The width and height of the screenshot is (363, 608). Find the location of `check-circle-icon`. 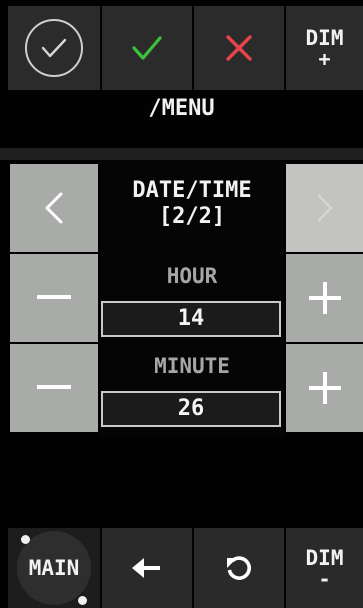

check-circle-icon is located at coordinates (54, 48).